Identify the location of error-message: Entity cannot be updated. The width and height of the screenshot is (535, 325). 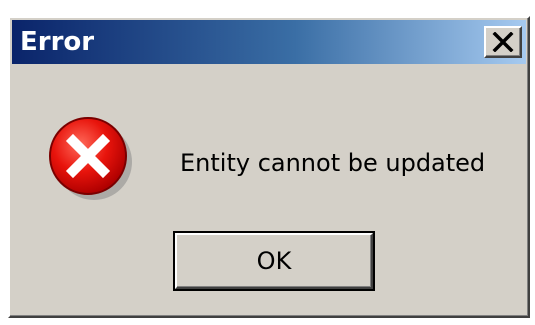
(333, 163).